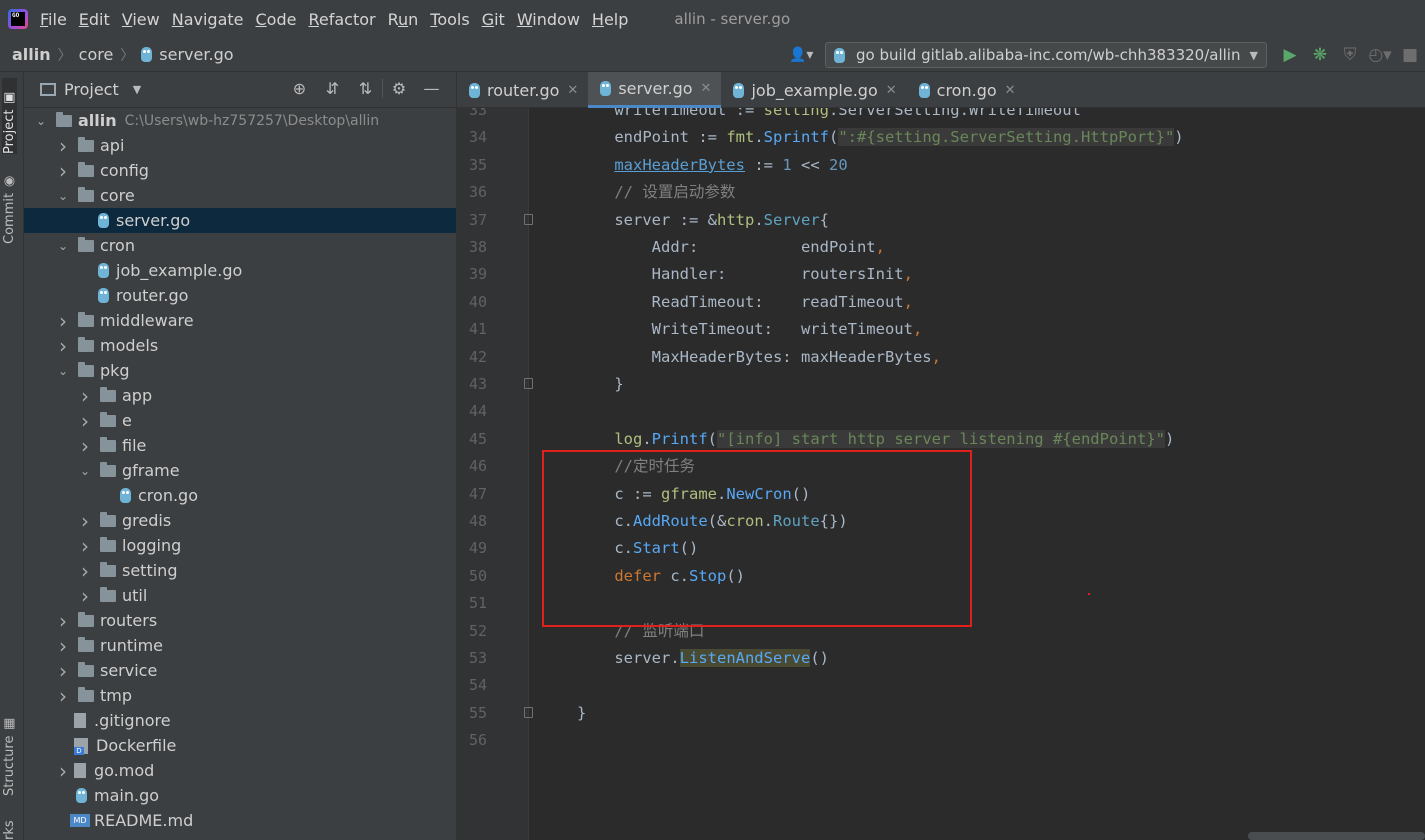  Describe the element at coordinates (240, 345) in the screenshot. I see `tree-item-models: › models` at that location.